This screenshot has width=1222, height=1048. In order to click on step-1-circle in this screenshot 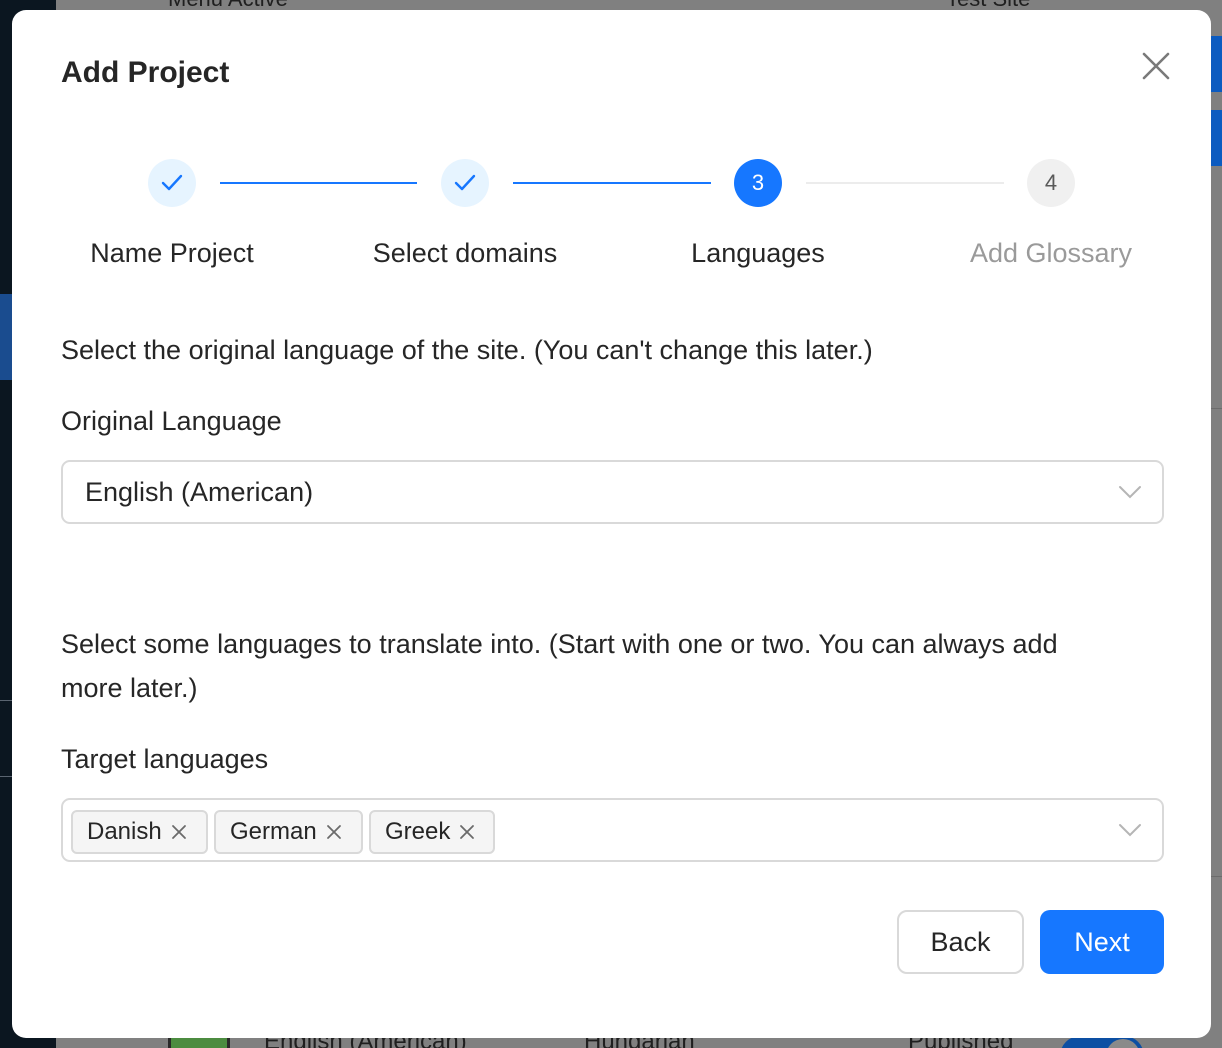, I will do `click(172, 183)`.